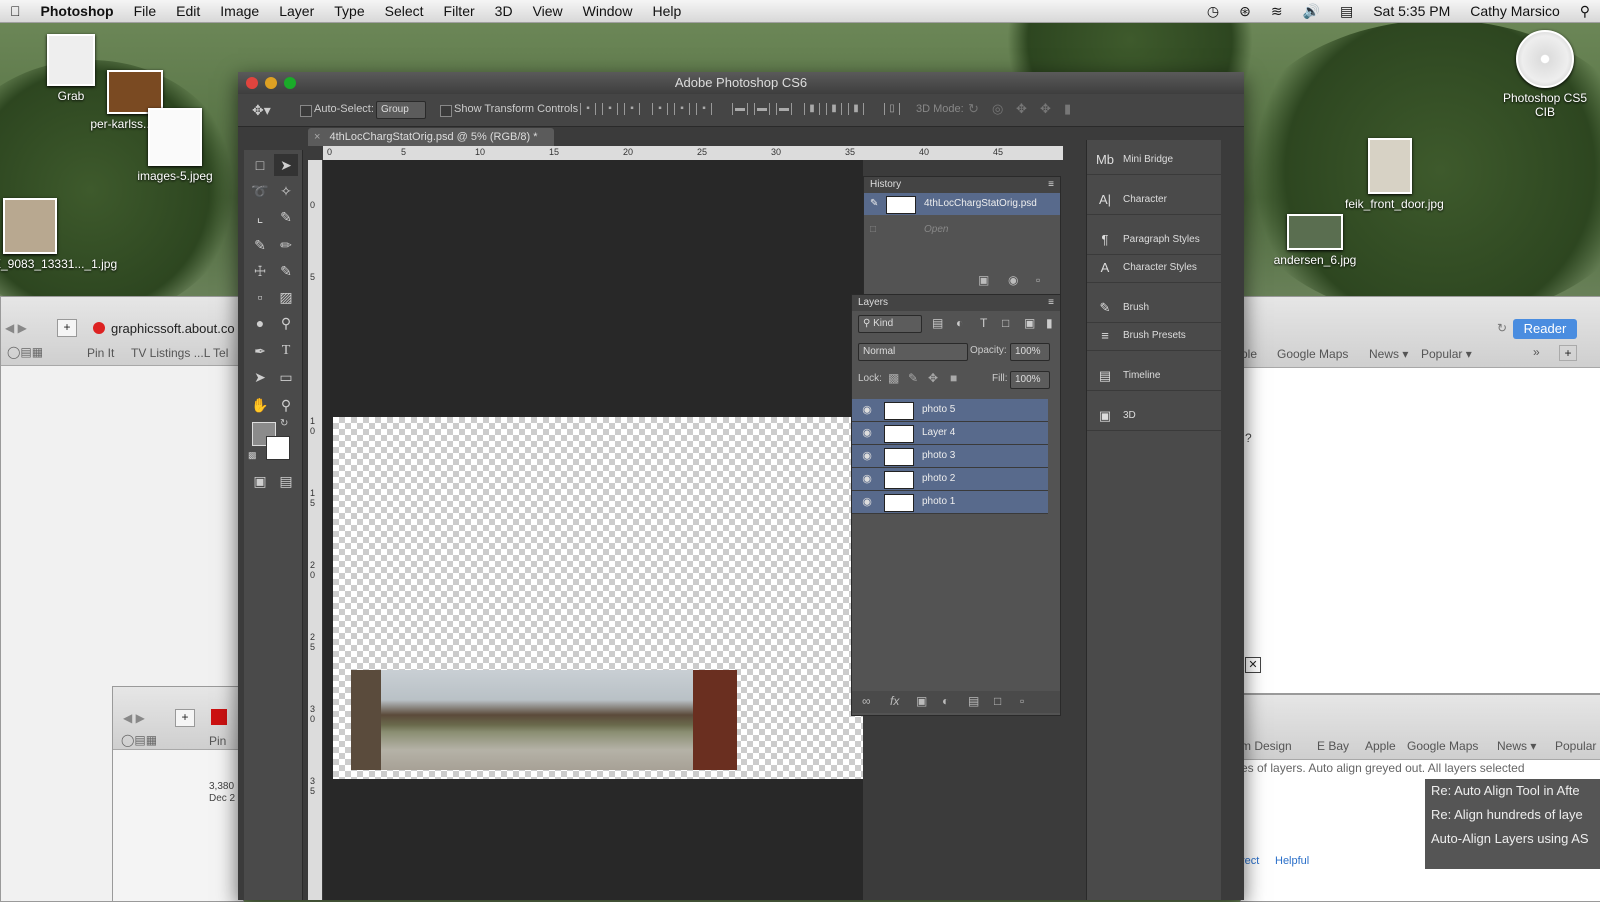 The width and height of the screenshot is (1600, 902). What do you see at coordinates (598, 598) in the screenshot?
I see `document-canvas` at bounding box center [598, 598].